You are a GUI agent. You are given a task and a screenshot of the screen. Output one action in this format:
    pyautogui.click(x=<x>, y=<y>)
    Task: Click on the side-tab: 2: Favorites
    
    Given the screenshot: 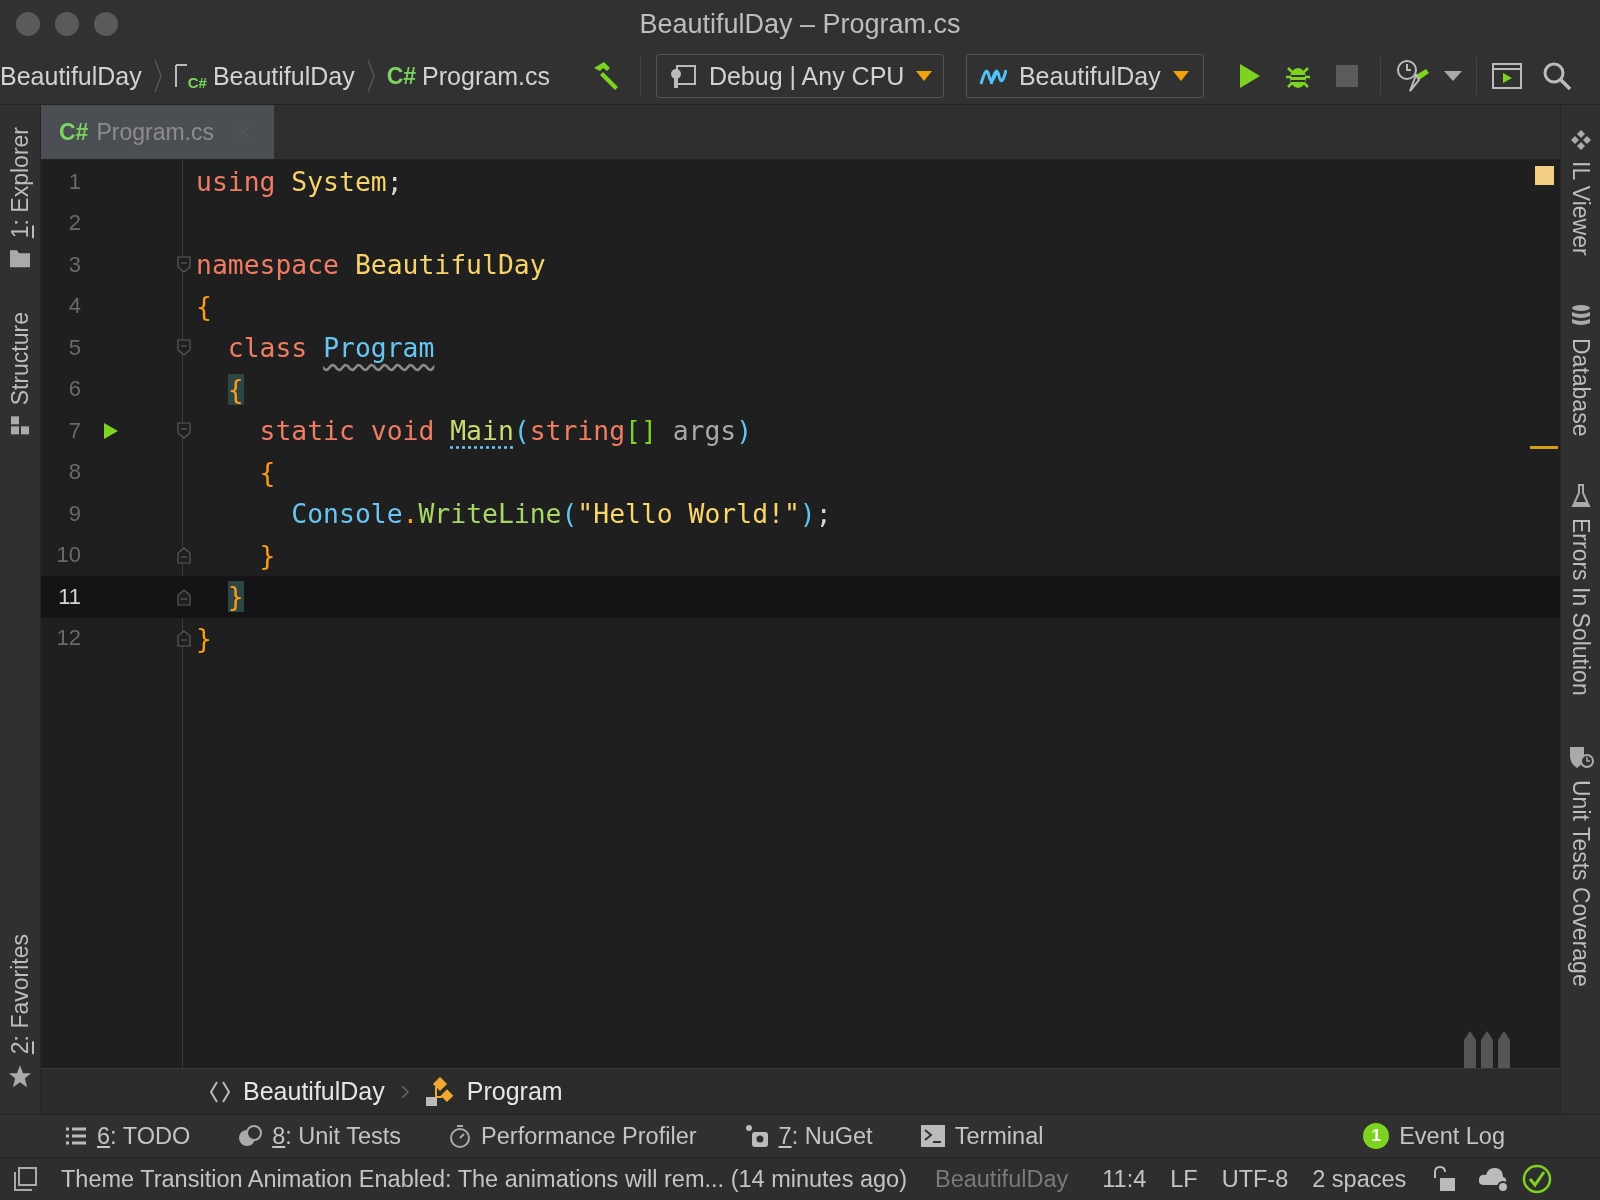 What is the action you would take?
    pyautogui.click(x=20, y=1010)
    